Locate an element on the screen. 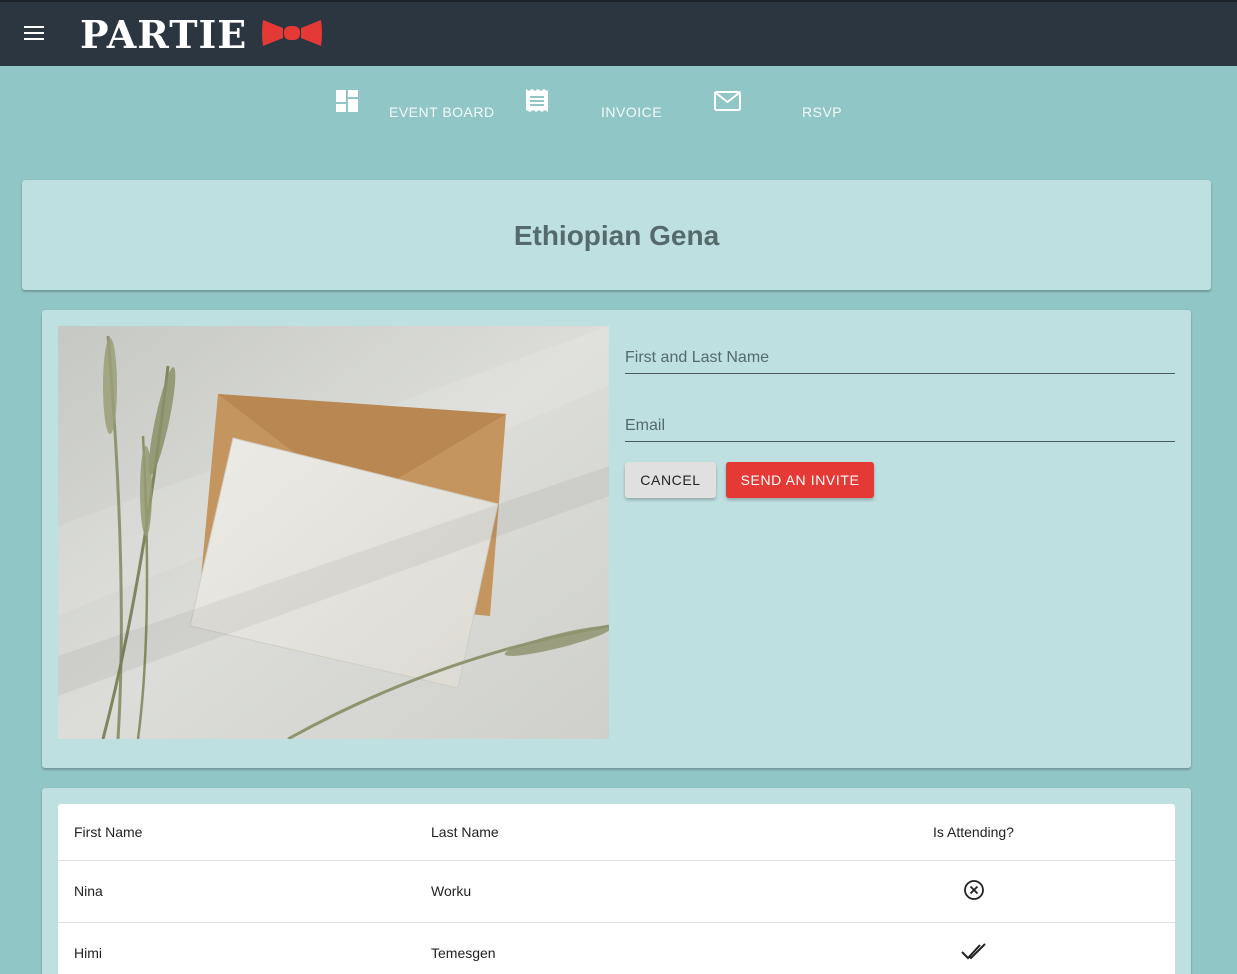  table-header-row: First Name Last Name Is Attending? is located at coordinates (616, 832).